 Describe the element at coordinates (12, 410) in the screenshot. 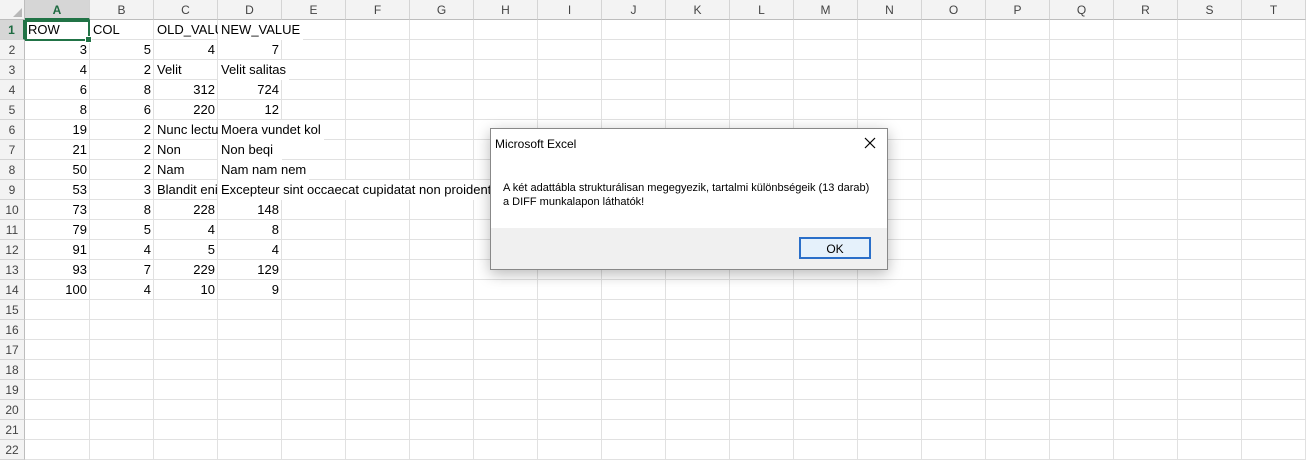

I see `row-header-20: 20` at that location.